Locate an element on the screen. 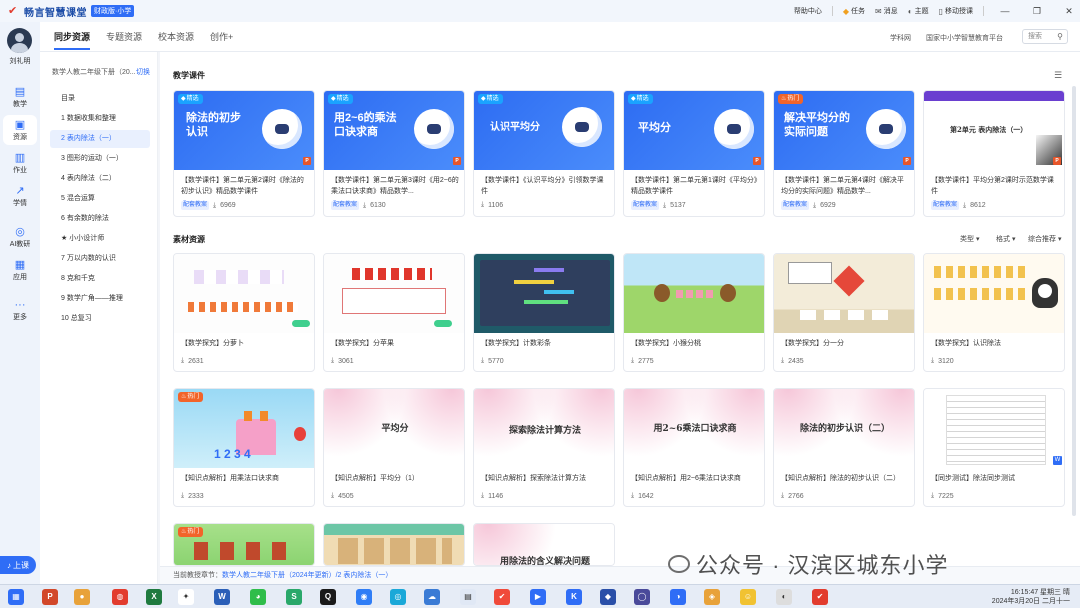 The image size is (1080, 608). current-chapter-link: 数学人教二年级下册（2024年更新）/2 表内除法（一） is located at coordinates (307, 575).